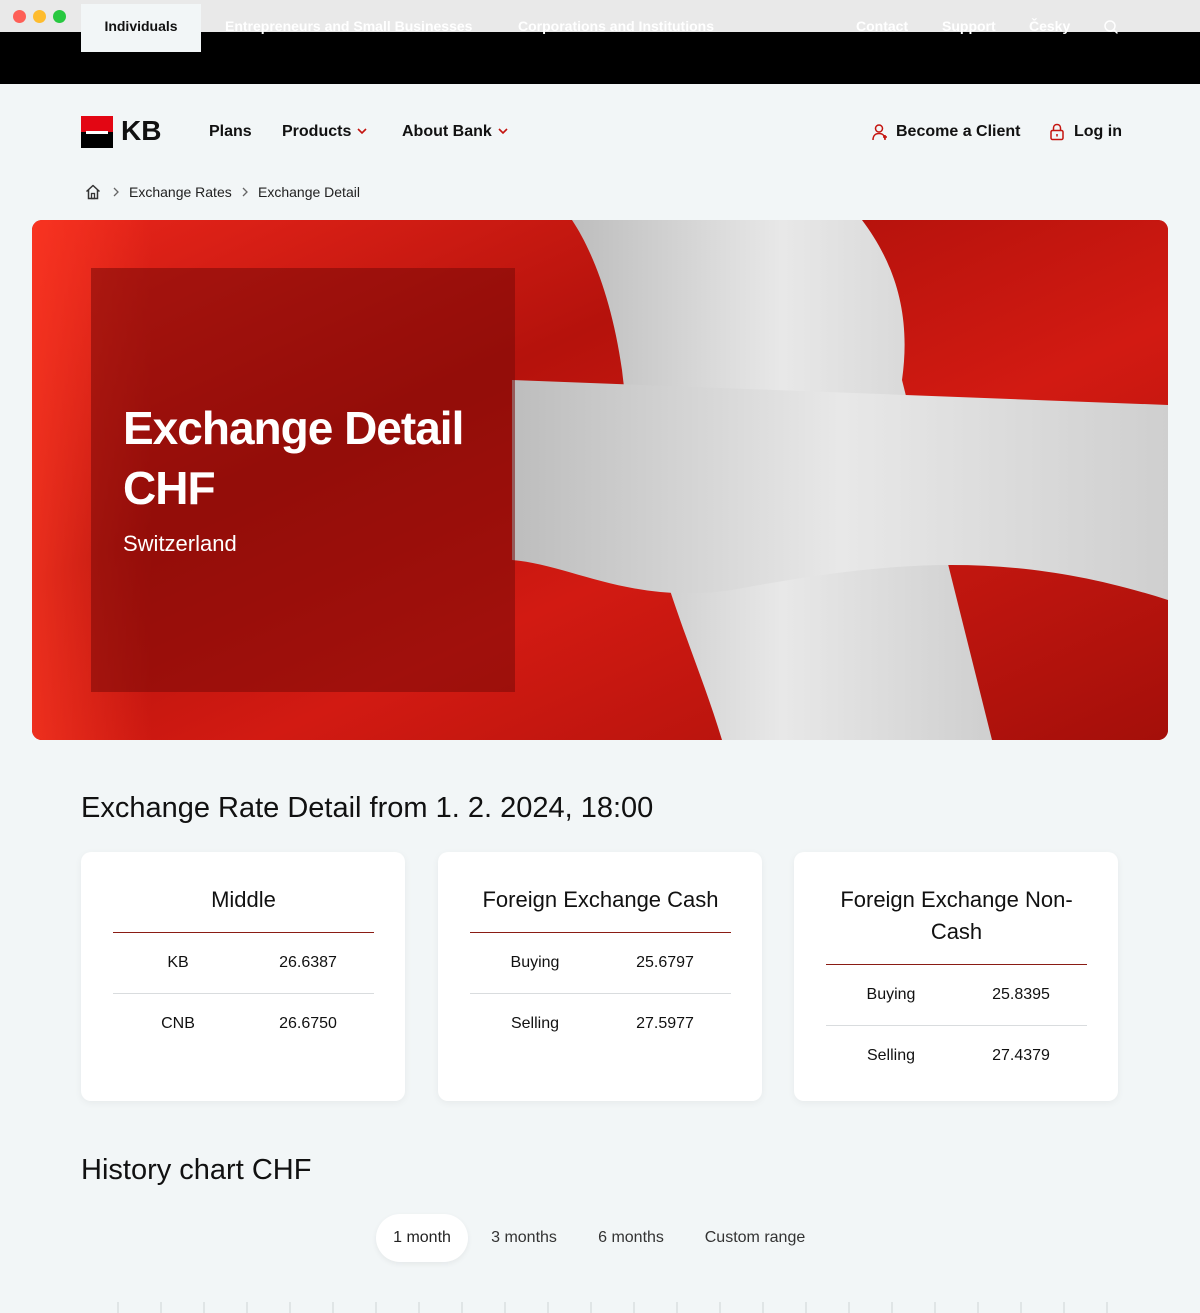 This screenshot has width=1200, height=1313. Describe the element at coordinates (969, 28) in the screenshot. I see `support-link: Support` at that location.